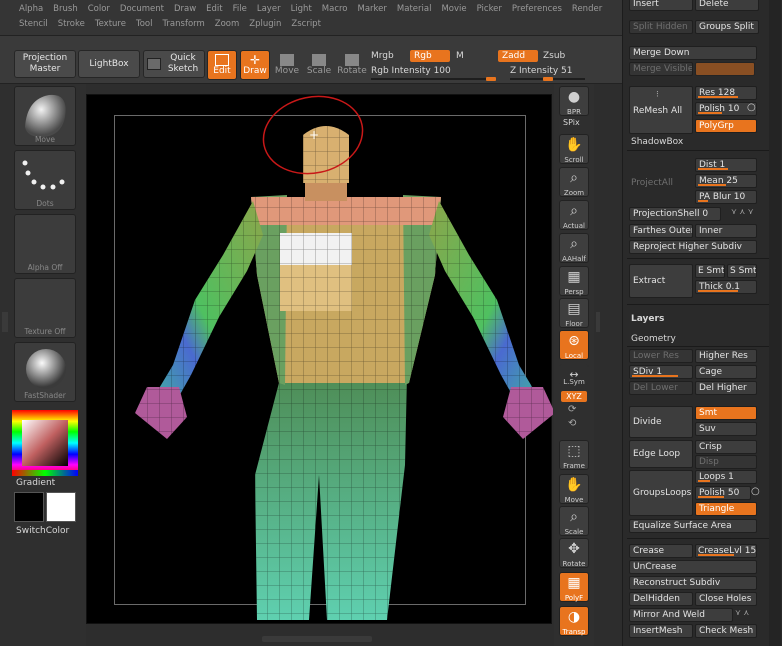 The height and width of the screenshot is (646, 782). What do you see at coordinates (142, 9) in the screenshot?
I see `menu-document: Document` at bounding box center [142, 9].